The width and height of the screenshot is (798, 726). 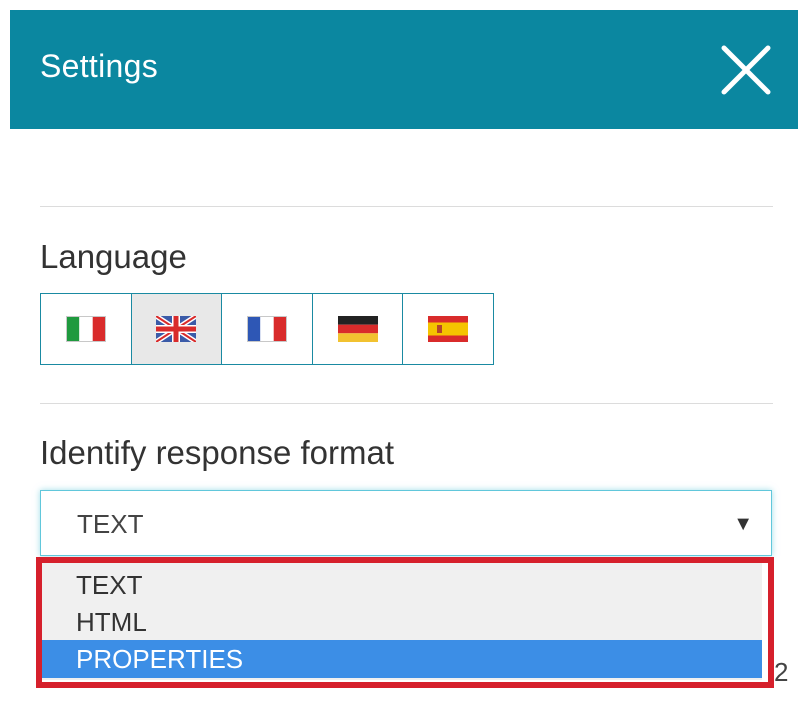 I want to click on response-format-selected-value: TEXT, so click(x=110, y=524).